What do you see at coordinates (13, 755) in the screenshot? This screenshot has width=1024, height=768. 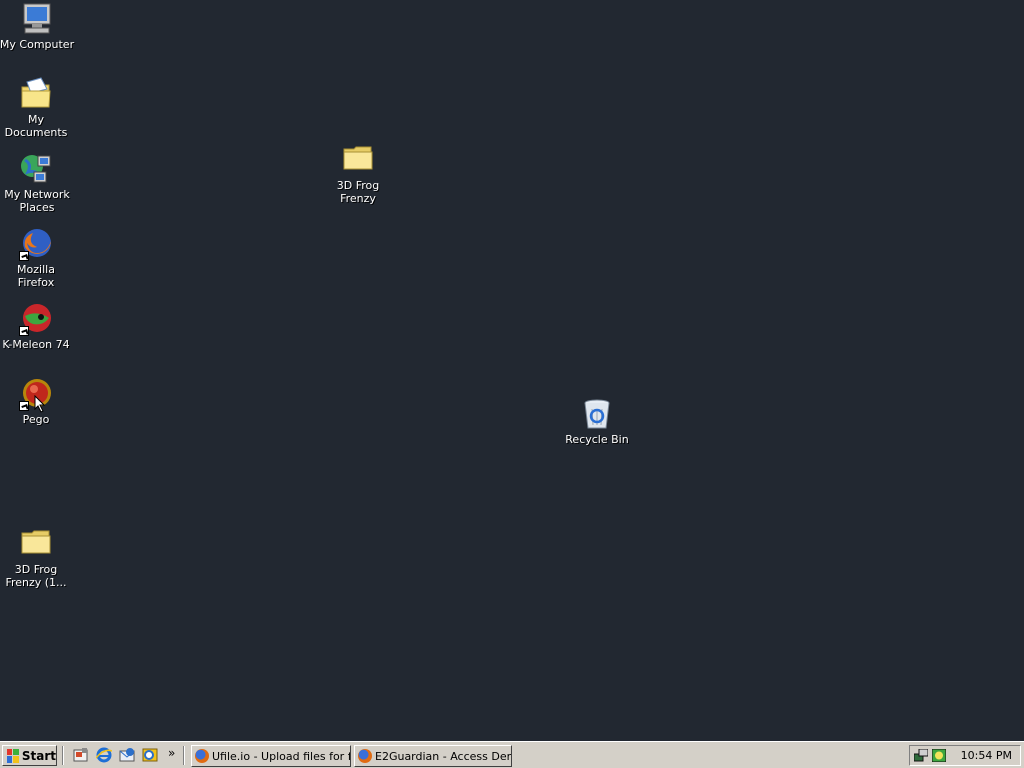 I see `windows-logo-icon` at bounding box center [13, 755].